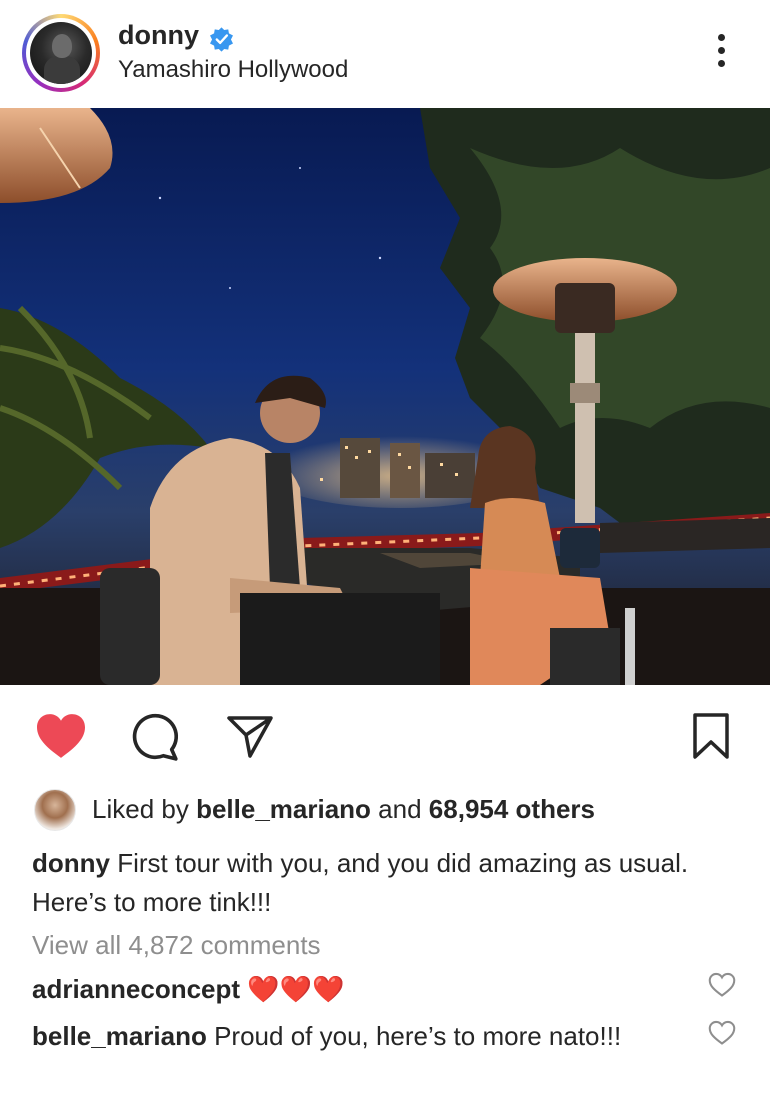  Describe the element at coordinates (362, 989) in the screenshot. I see `comment-item: adrianneconcept ❤️❤️❤️` at that location.